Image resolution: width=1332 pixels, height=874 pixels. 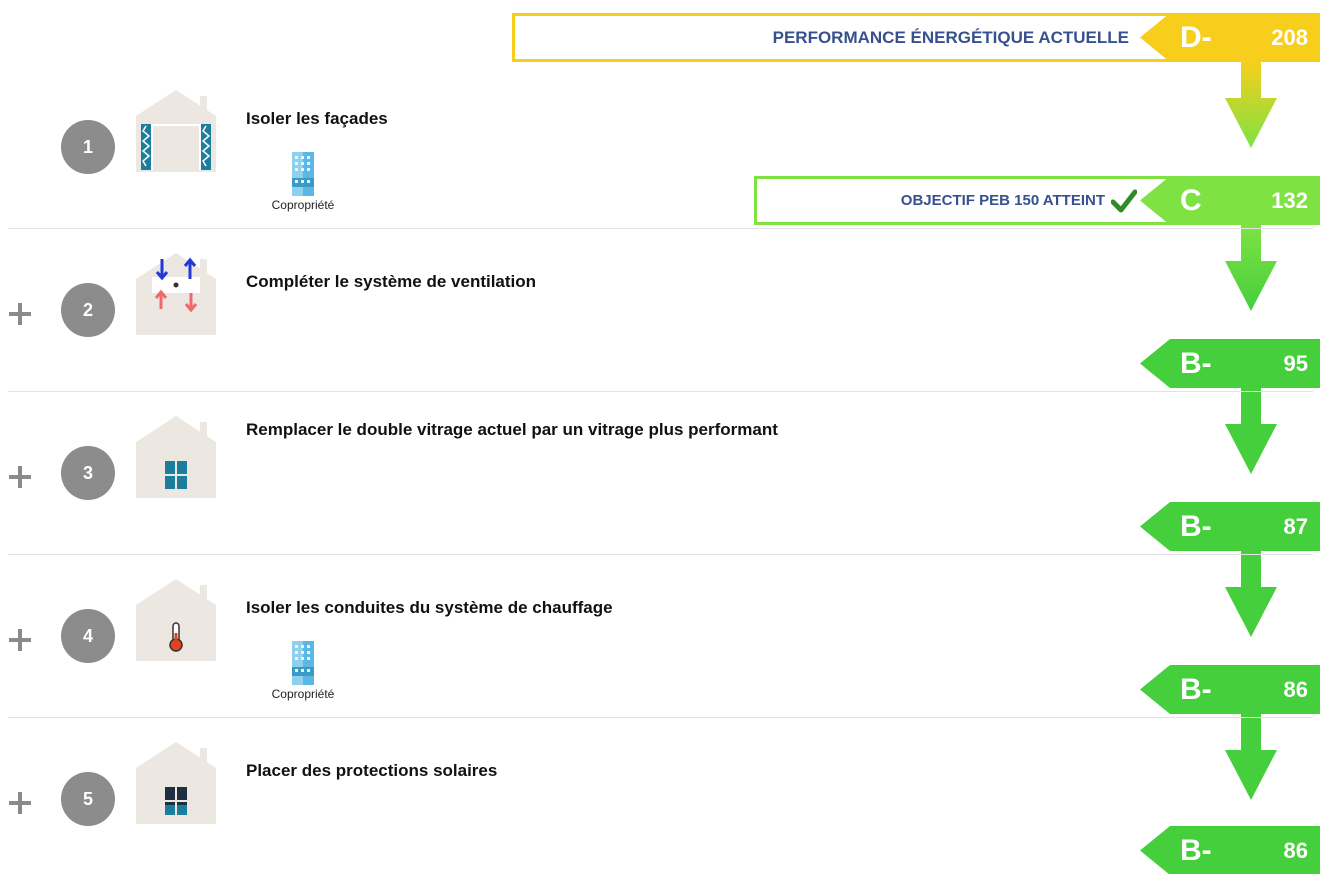 What do you see at coordinates (1295, 526) in the screenshot?
I see `result-rating-value: 87` at bounding box center [1295, 526].